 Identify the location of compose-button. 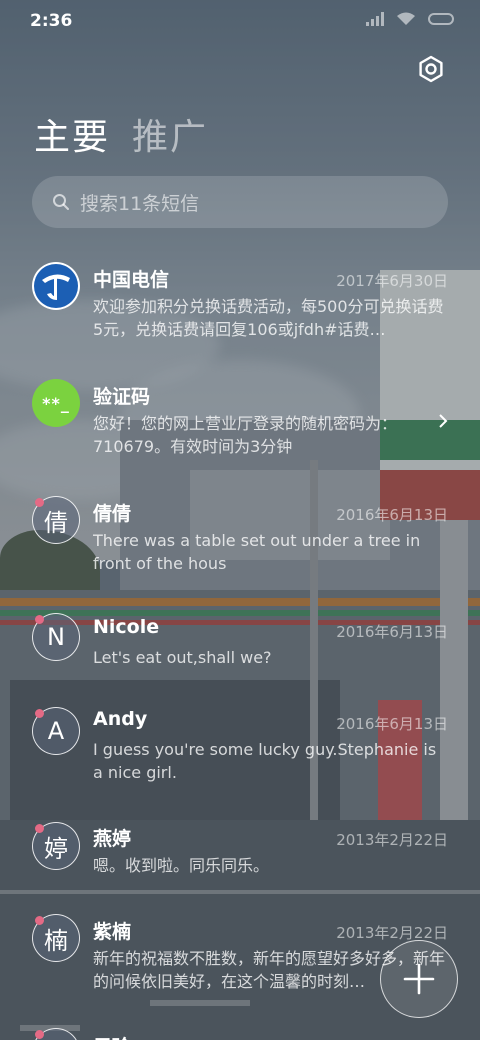
(419, 979).